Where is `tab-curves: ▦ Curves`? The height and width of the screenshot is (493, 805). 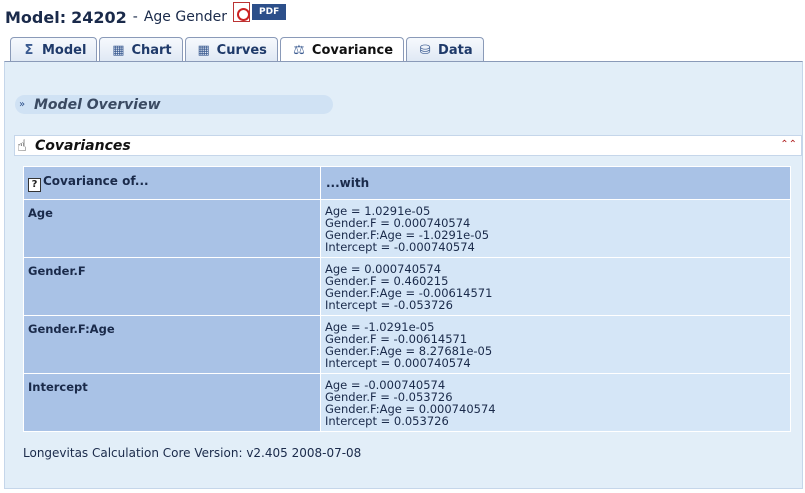 tab-curves: ▦ Curves is located at coordinates (231, 49).